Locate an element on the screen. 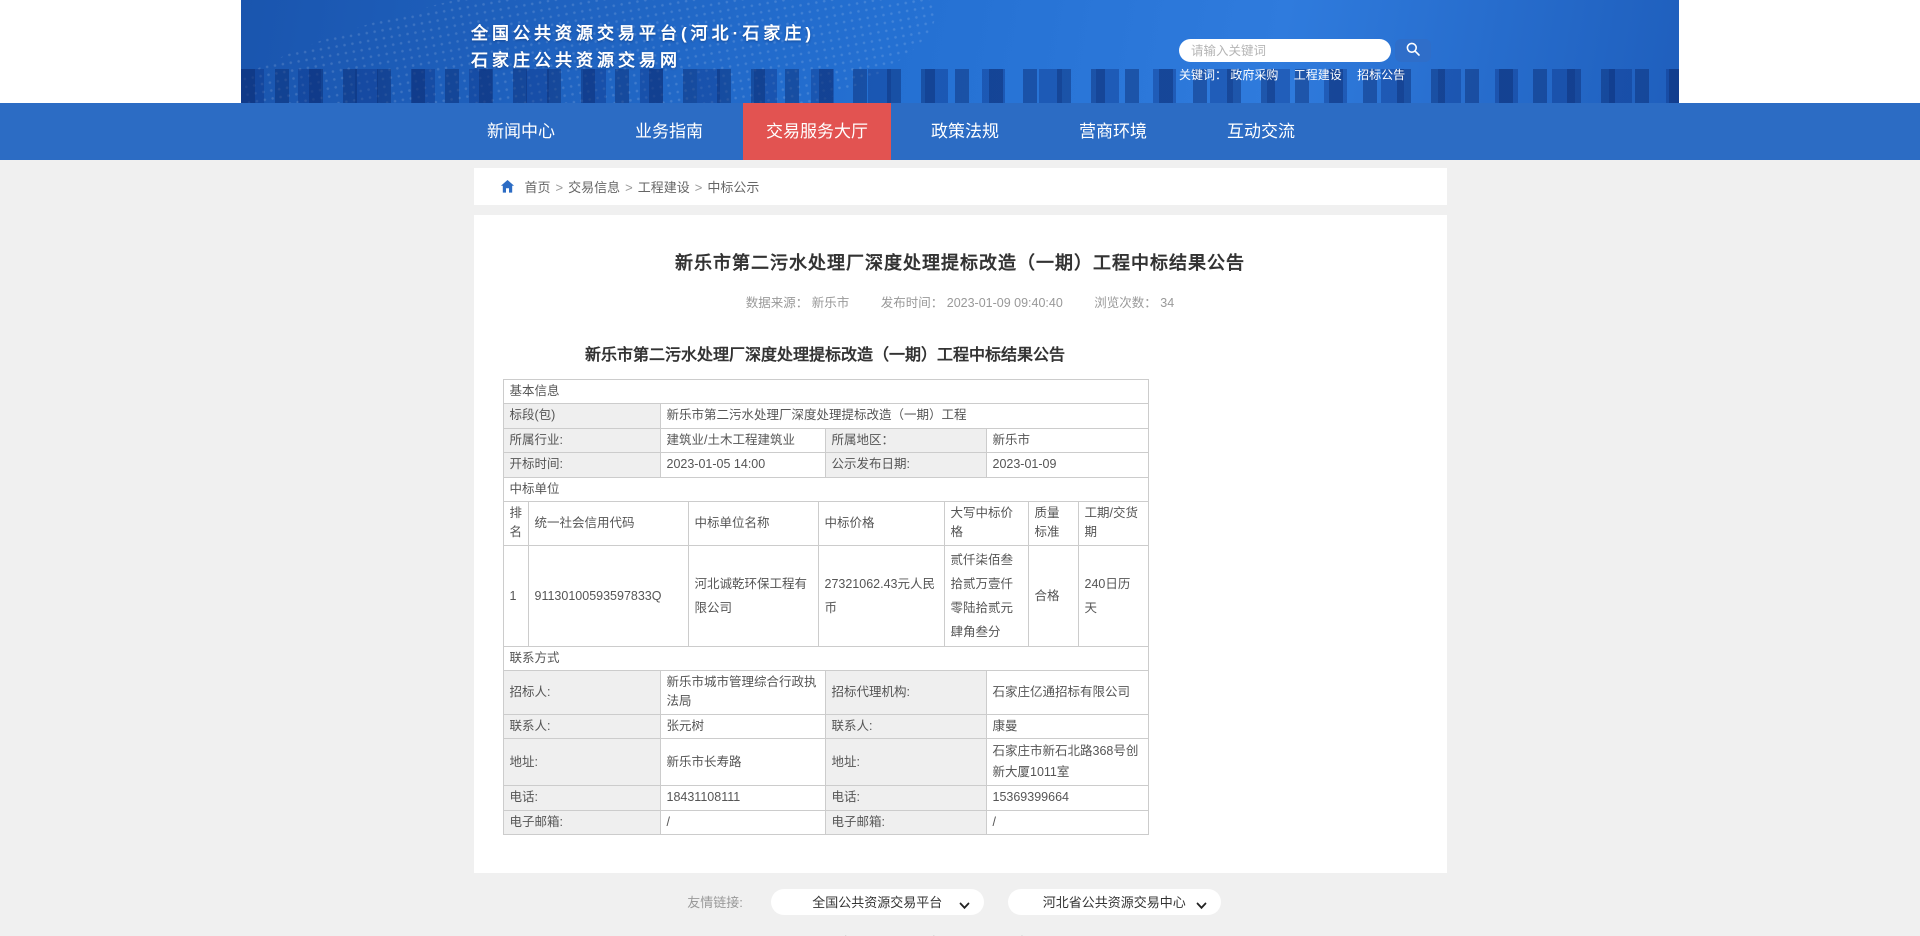 The height and width of the screenshot is (936, 1920). col-header-company: 中标单位名称 is located at coordinates (753, 523).